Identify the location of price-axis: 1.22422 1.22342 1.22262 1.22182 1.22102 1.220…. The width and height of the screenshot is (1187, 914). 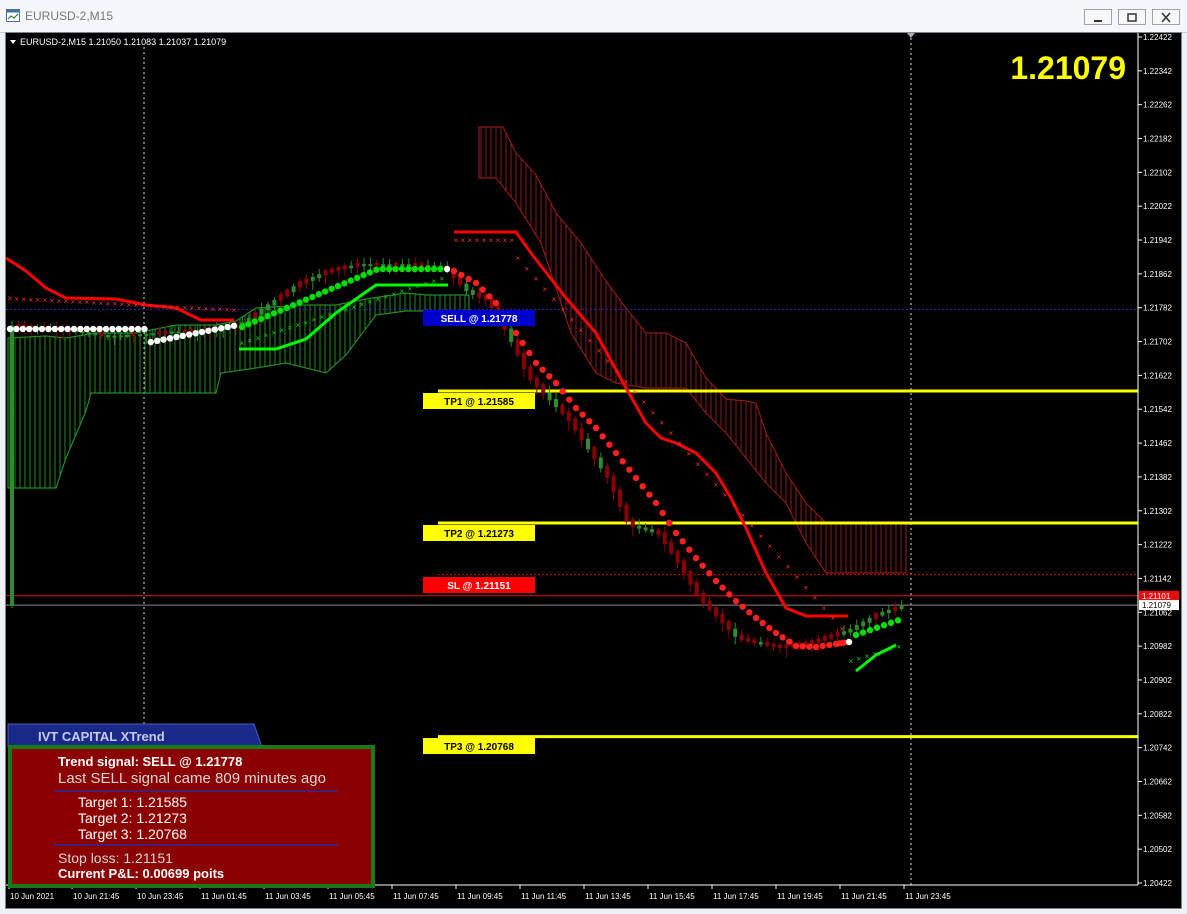
(1158, 460).